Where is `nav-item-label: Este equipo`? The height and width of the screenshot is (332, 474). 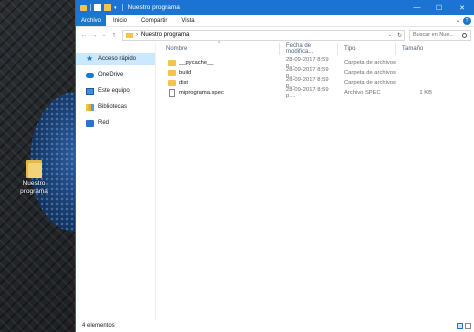
nav-item-label: Este equipo is located at coordinates (114, 91).